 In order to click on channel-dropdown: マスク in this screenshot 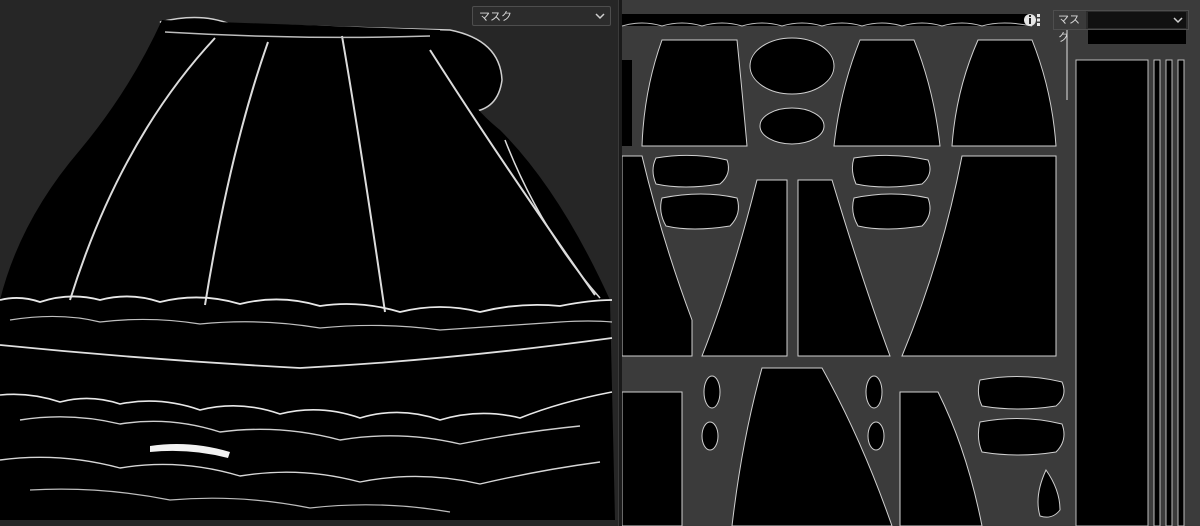, I will do `click(541, 16)`.